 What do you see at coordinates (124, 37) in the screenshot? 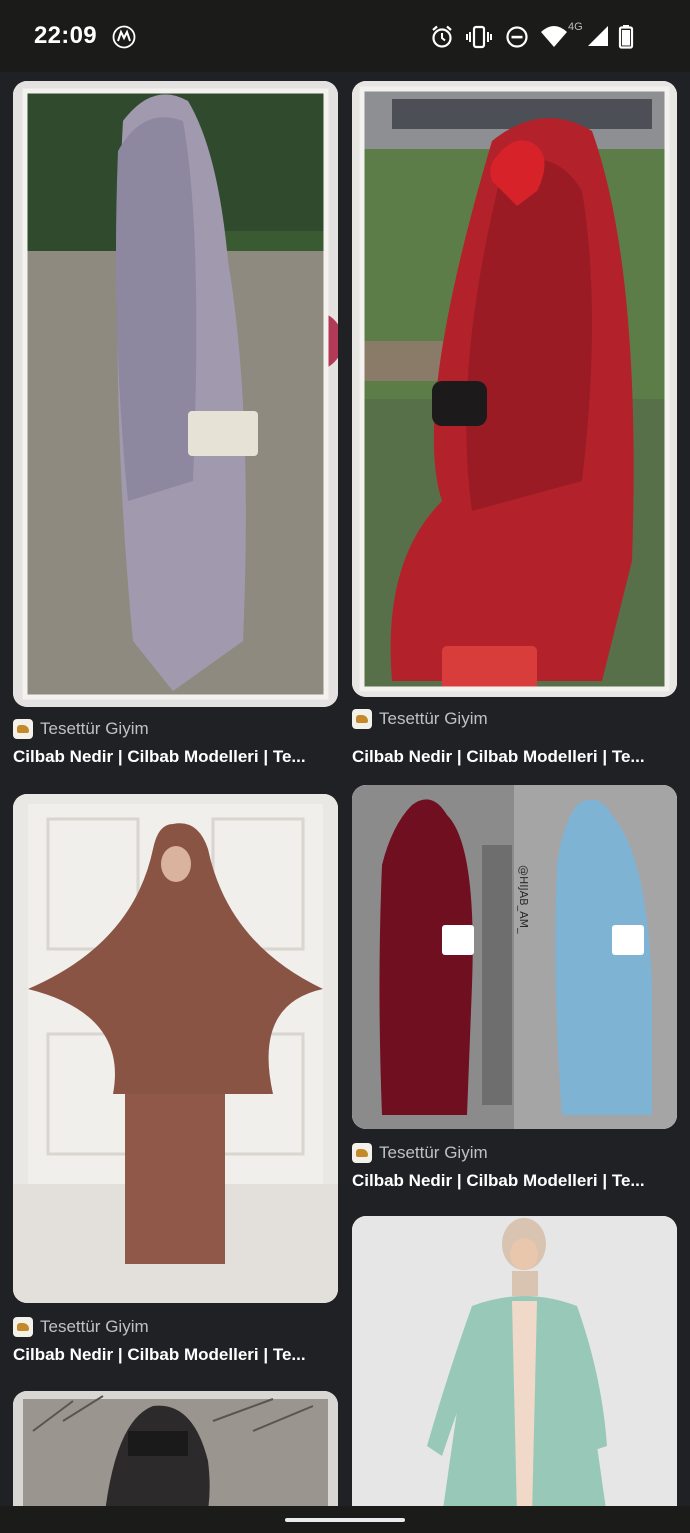
I see `motorola-icon` at bounding box center [124, 37].